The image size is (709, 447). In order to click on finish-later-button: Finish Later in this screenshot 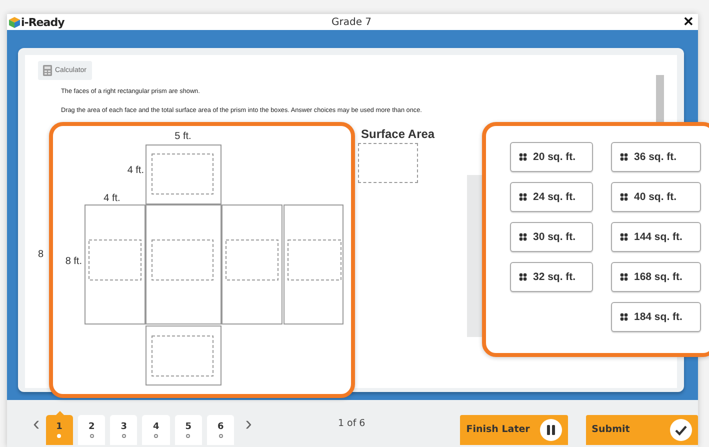, I will do `click(514, 429)`.